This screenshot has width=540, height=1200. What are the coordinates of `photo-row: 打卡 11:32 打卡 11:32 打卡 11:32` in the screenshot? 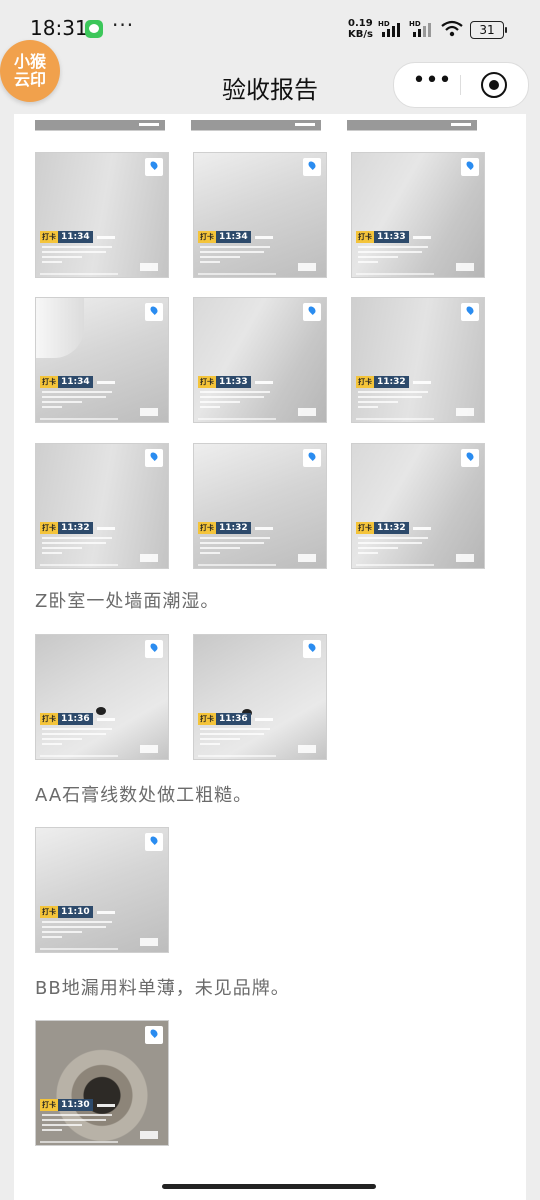 It's located at (260, 506).